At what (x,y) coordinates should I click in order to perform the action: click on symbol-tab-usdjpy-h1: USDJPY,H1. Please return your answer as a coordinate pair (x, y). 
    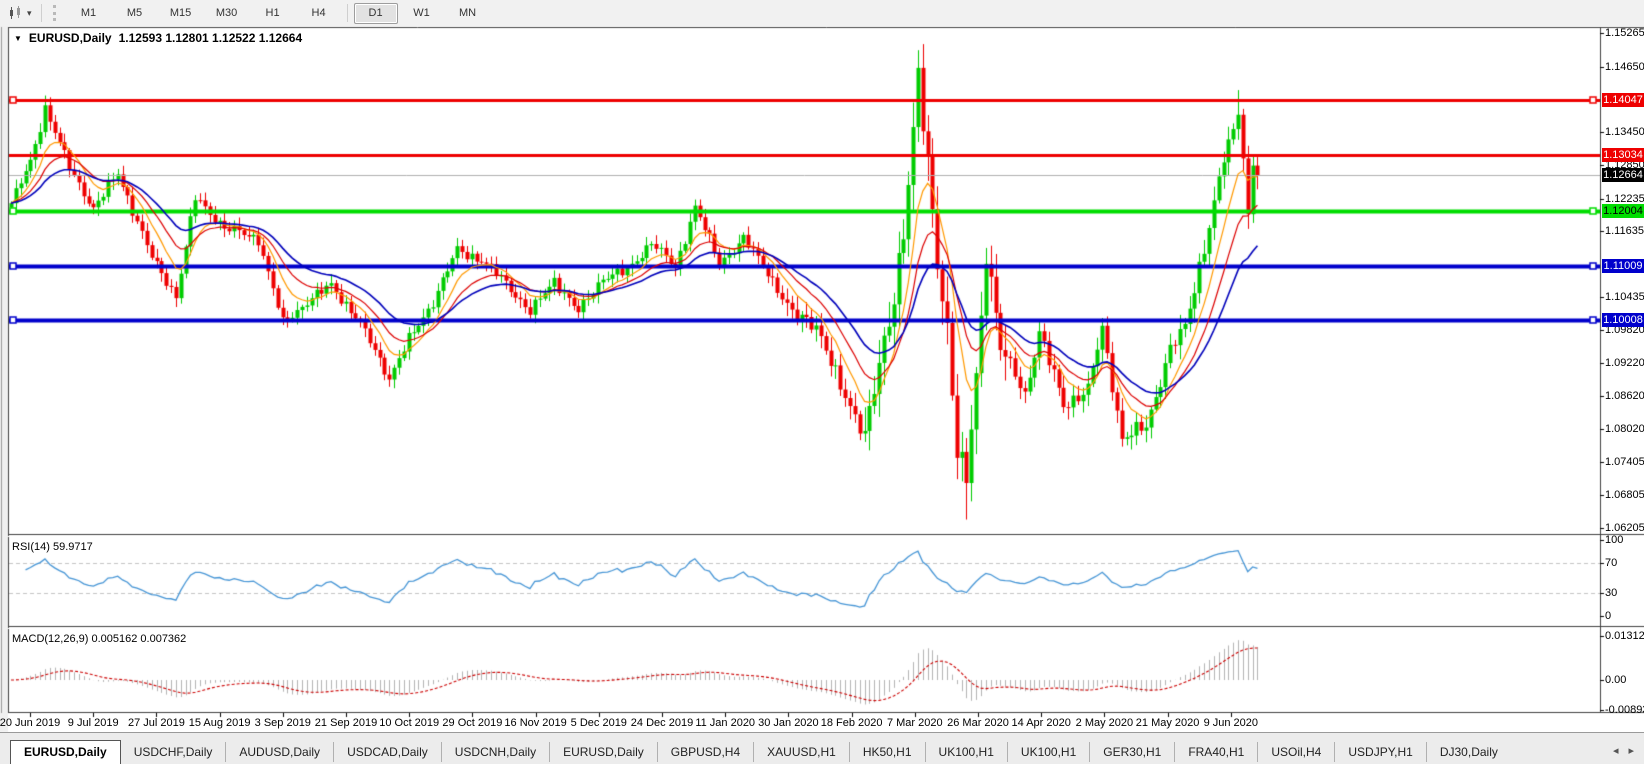
    Looking at the image, I should click on (1379, 752).